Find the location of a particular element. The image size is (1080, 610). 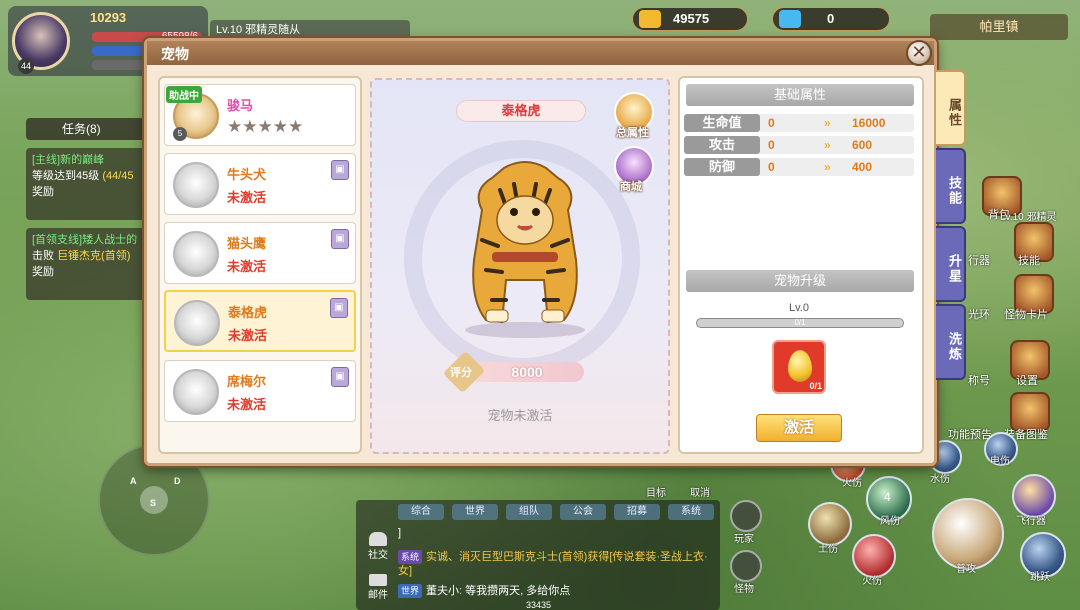

fighting-badge: 助战中 is located at coordinates (184, 94).